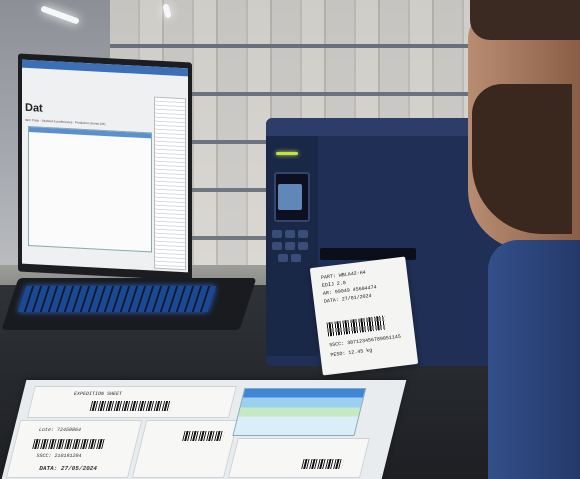 This screenshot has width=580, height=479. I want to click on printer-keypad, so click(290, 248).